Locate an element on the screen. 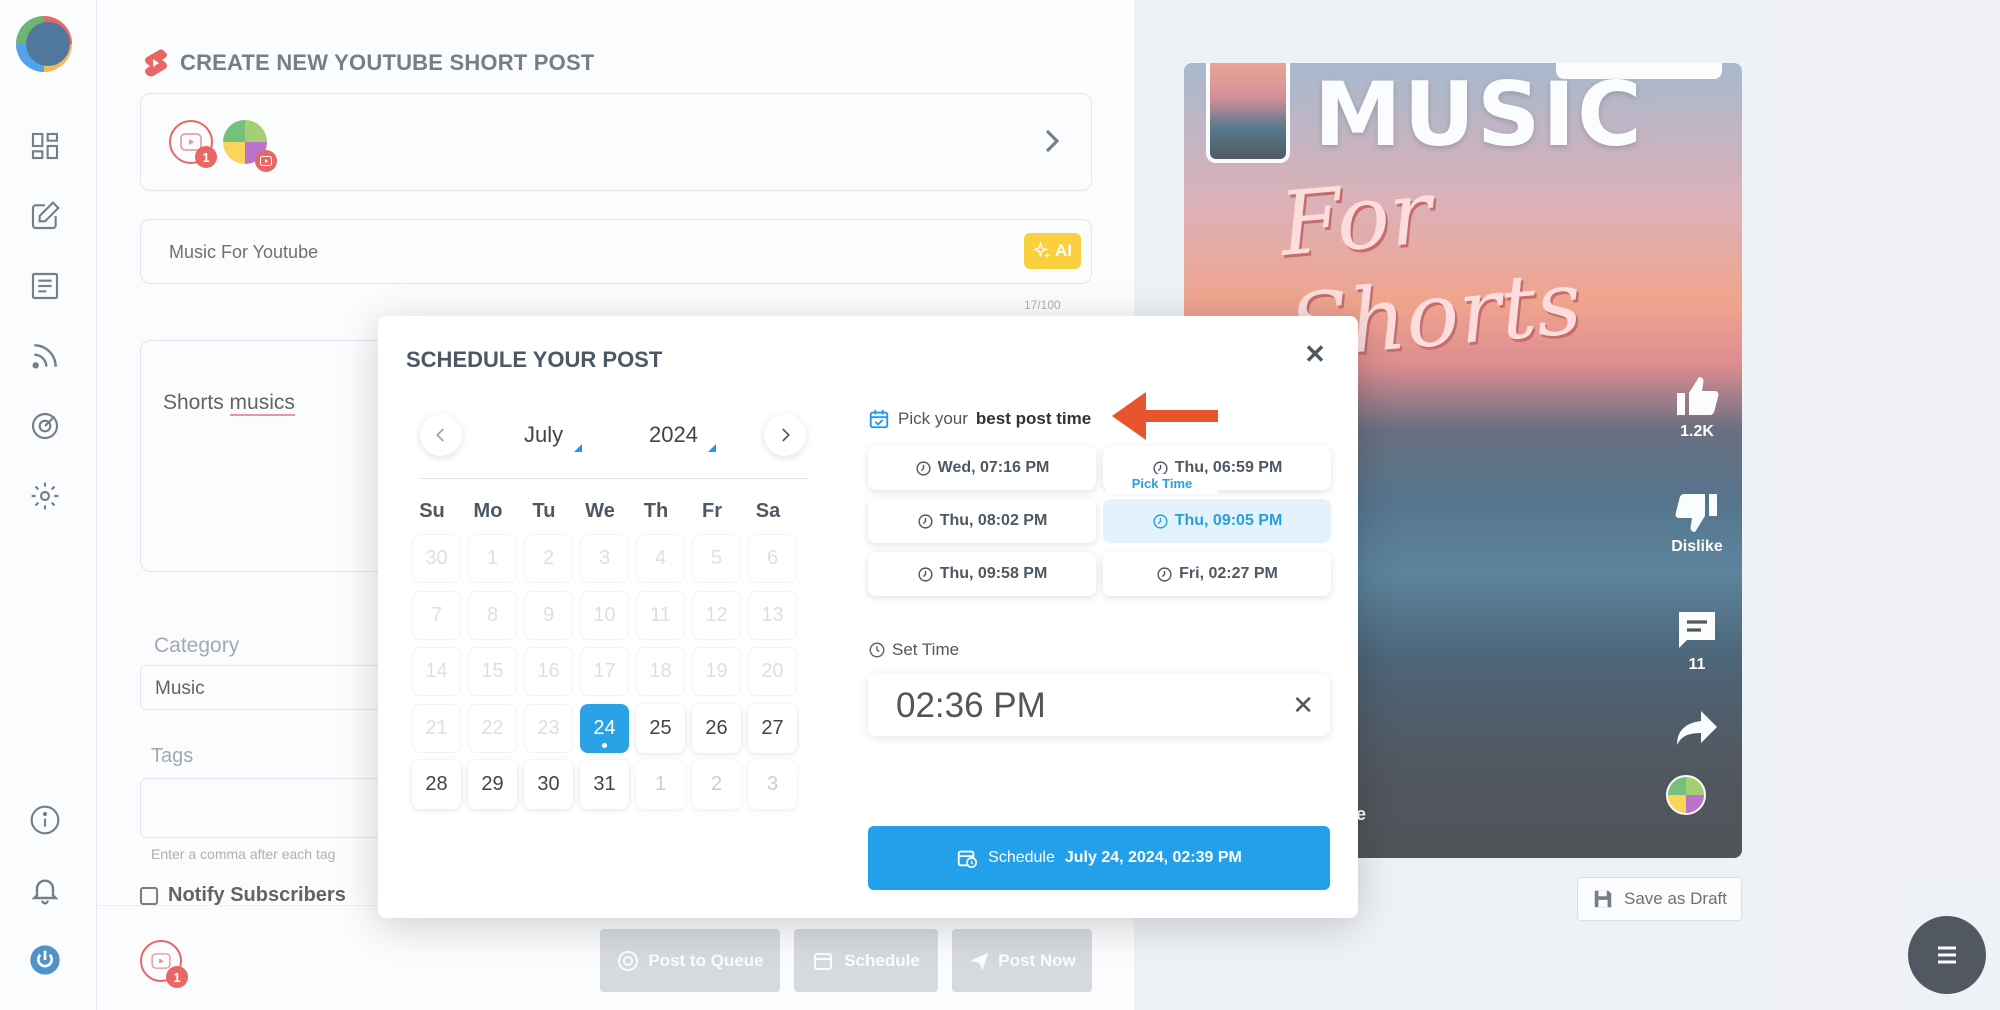 The width and height of the screenshot is (2000, 1010). set-time-label: Set Time is located at coordinates (926, 649).